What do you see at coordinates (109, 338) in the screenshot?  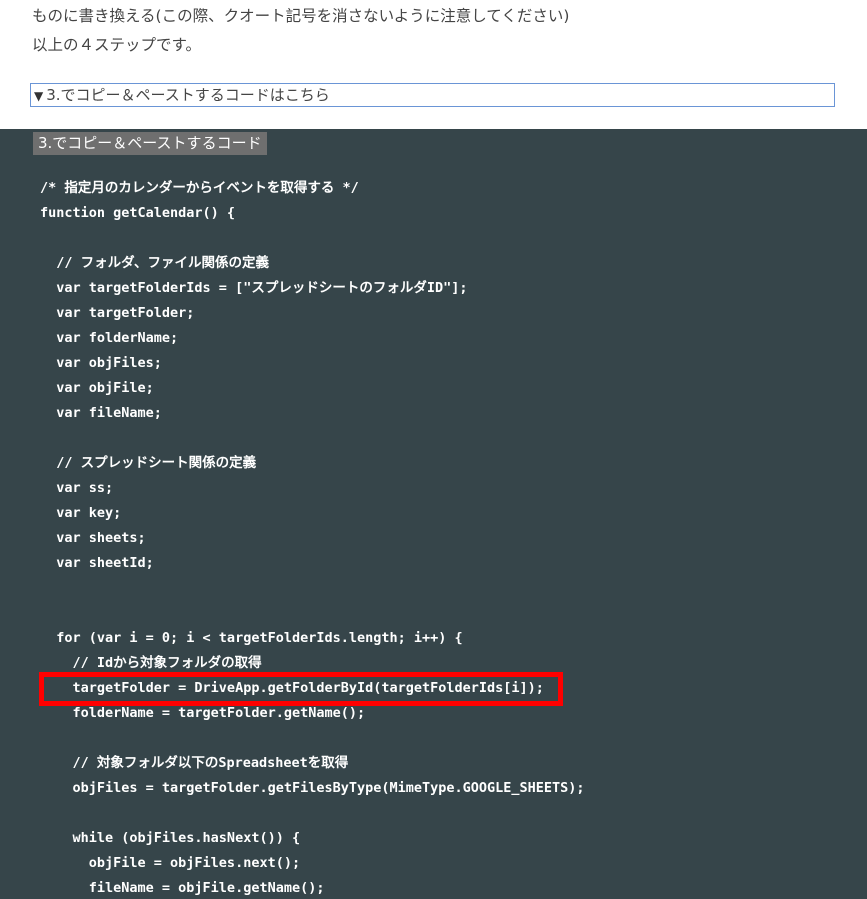 I see `code-line: var folderName;` at bounding box center [109, 338].